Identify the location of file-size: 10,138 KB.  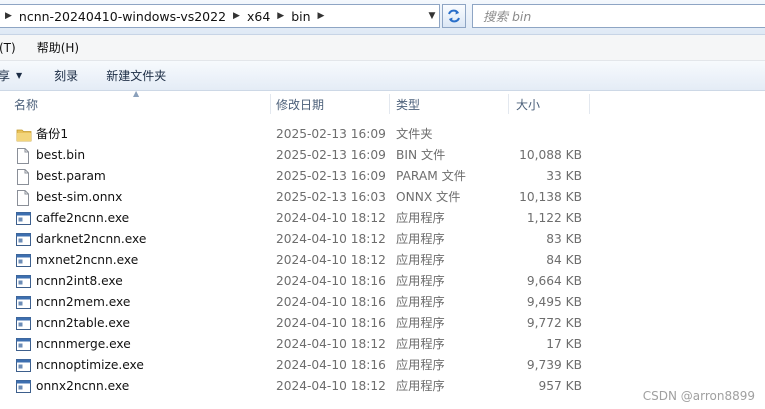
(550, 197).